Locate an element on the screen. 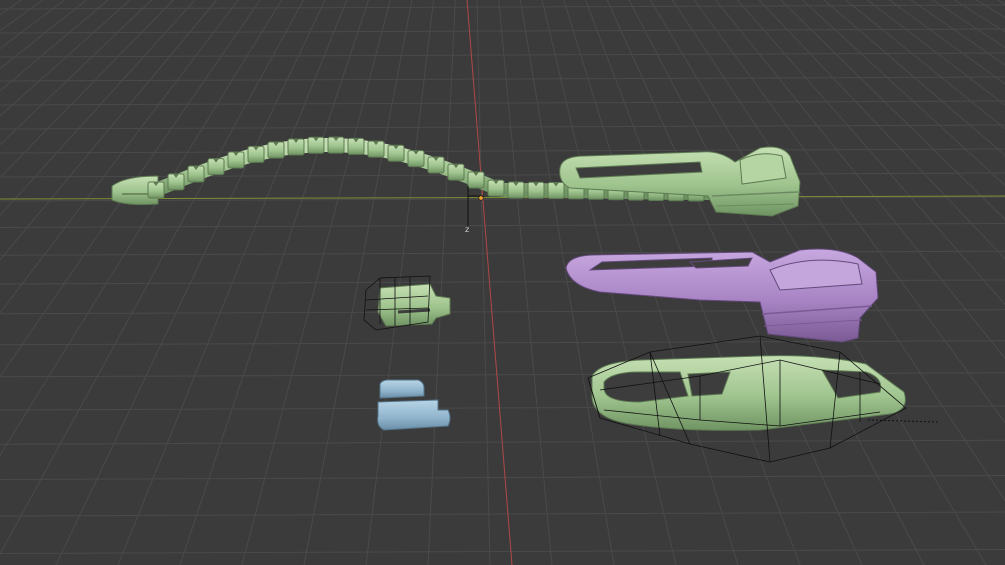  tooth-piece-green is located at coordinates (407, 303).